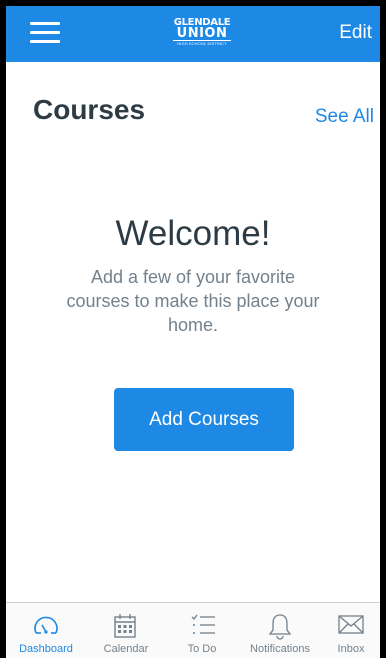 Image resolution: width=386 pixels, height=658 pixels. What do you see at coordinates (280, 649) in the screenshot?
I see `tab-notifications-label: Notifications` at bounding box center [280, 649].